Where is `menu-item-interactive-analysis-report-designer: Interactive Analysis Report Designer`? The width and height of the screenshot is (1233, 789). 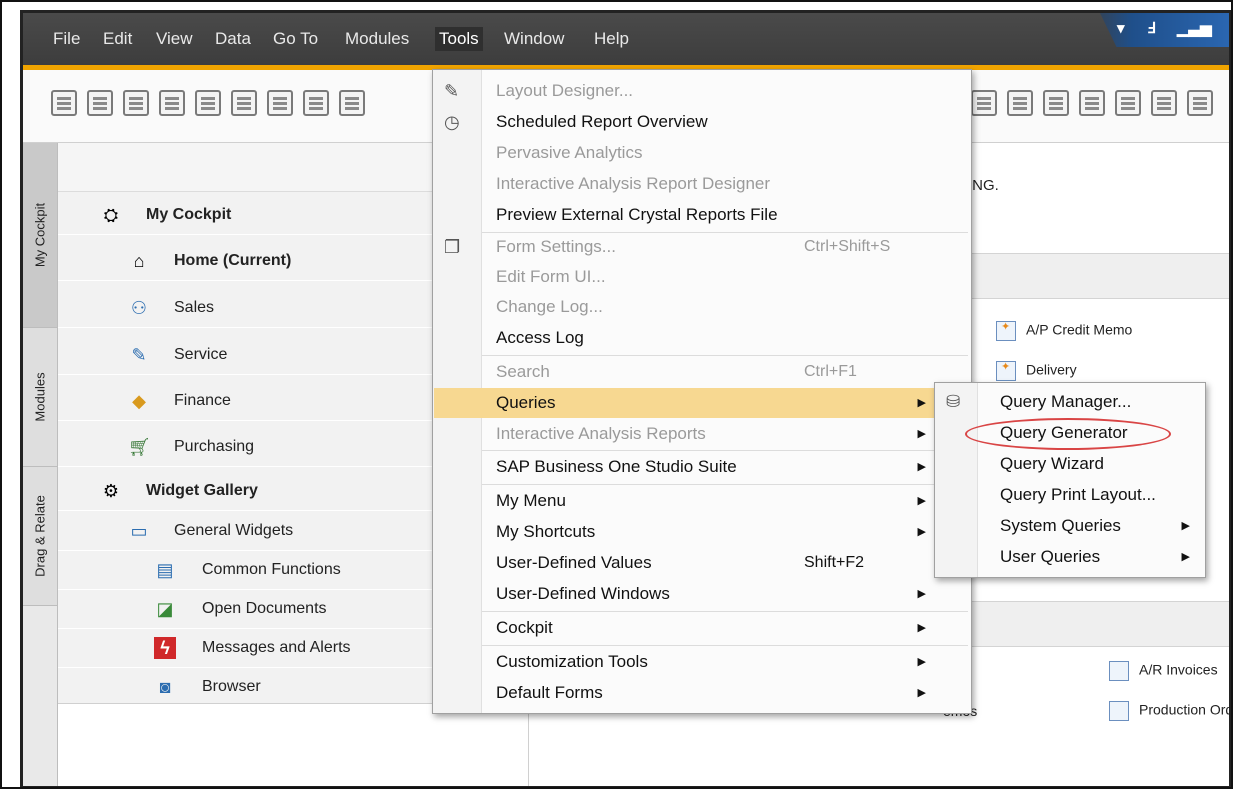
menu-item-interactive-analysis-report-designer: Interactive Analysis Report Designer is located at coordinates (702, 184).